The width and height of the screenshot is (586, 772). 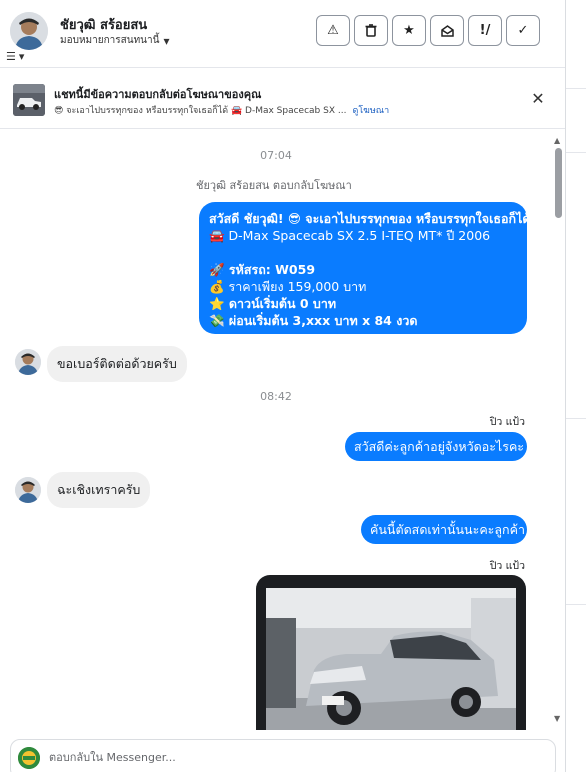 What do you see at coordinates (436, 446) in the screenshot?
I see `outgoing-message: สวัสดีค่ะลูกค้าอยู่จังหวัดอะไรคะ` at bounding box center [436, 446].